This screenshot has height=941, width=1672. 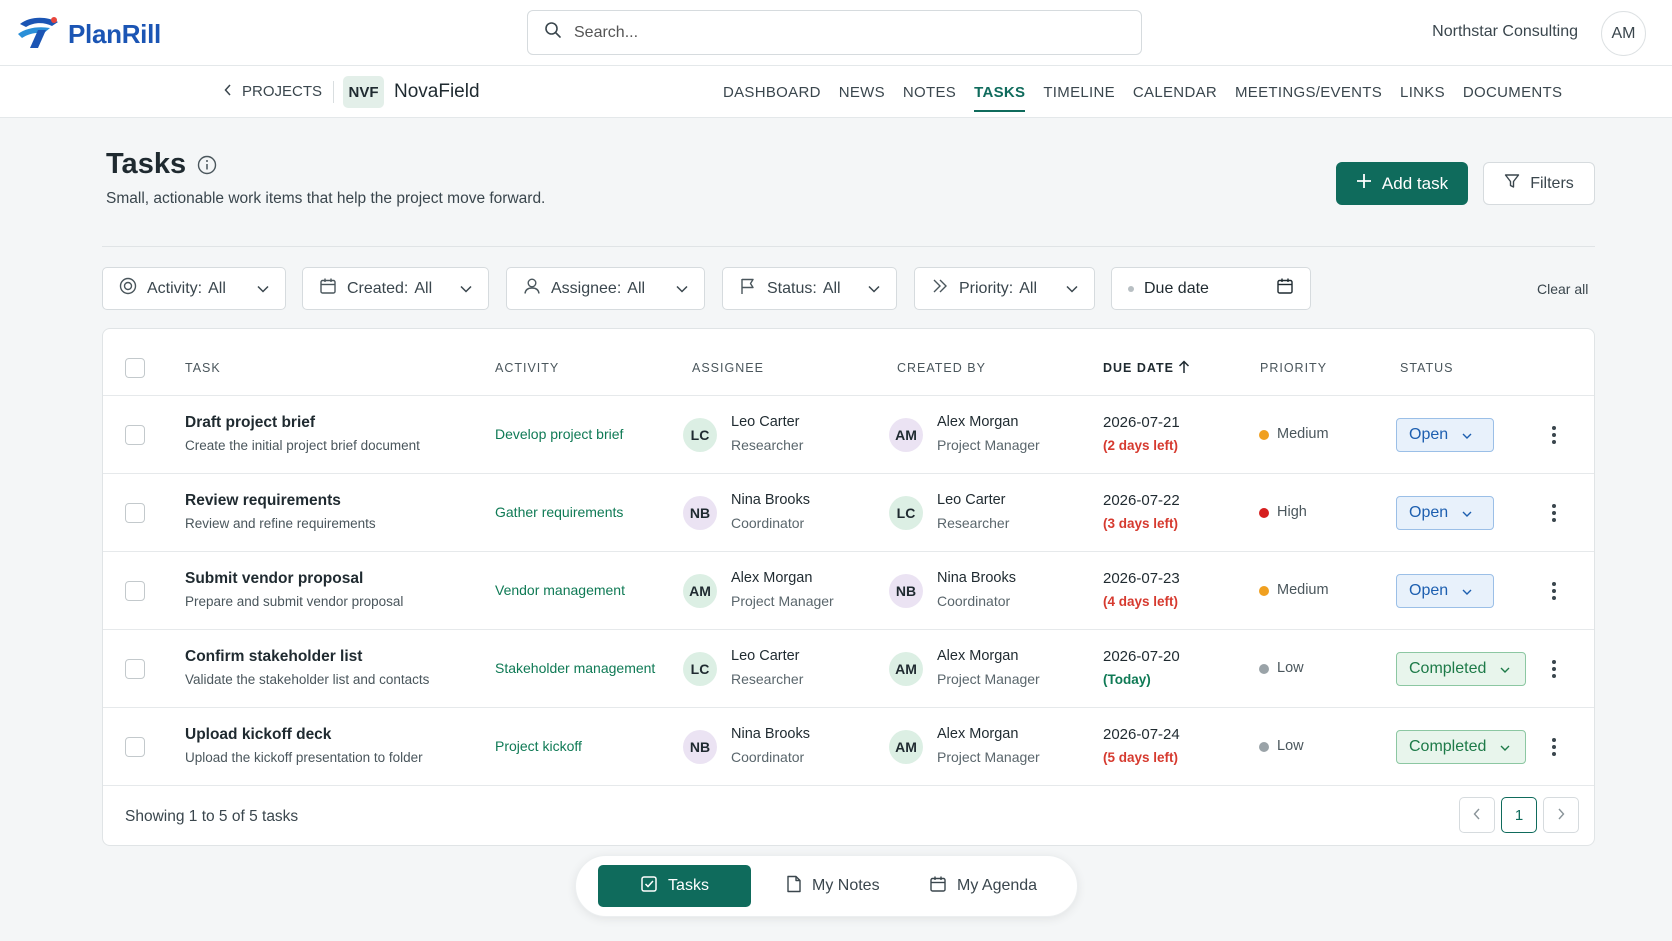 What do you see at coordinates (437, 91) in the screenshot?
I see `project-name: NovaField` at bounding box center [437, 91].